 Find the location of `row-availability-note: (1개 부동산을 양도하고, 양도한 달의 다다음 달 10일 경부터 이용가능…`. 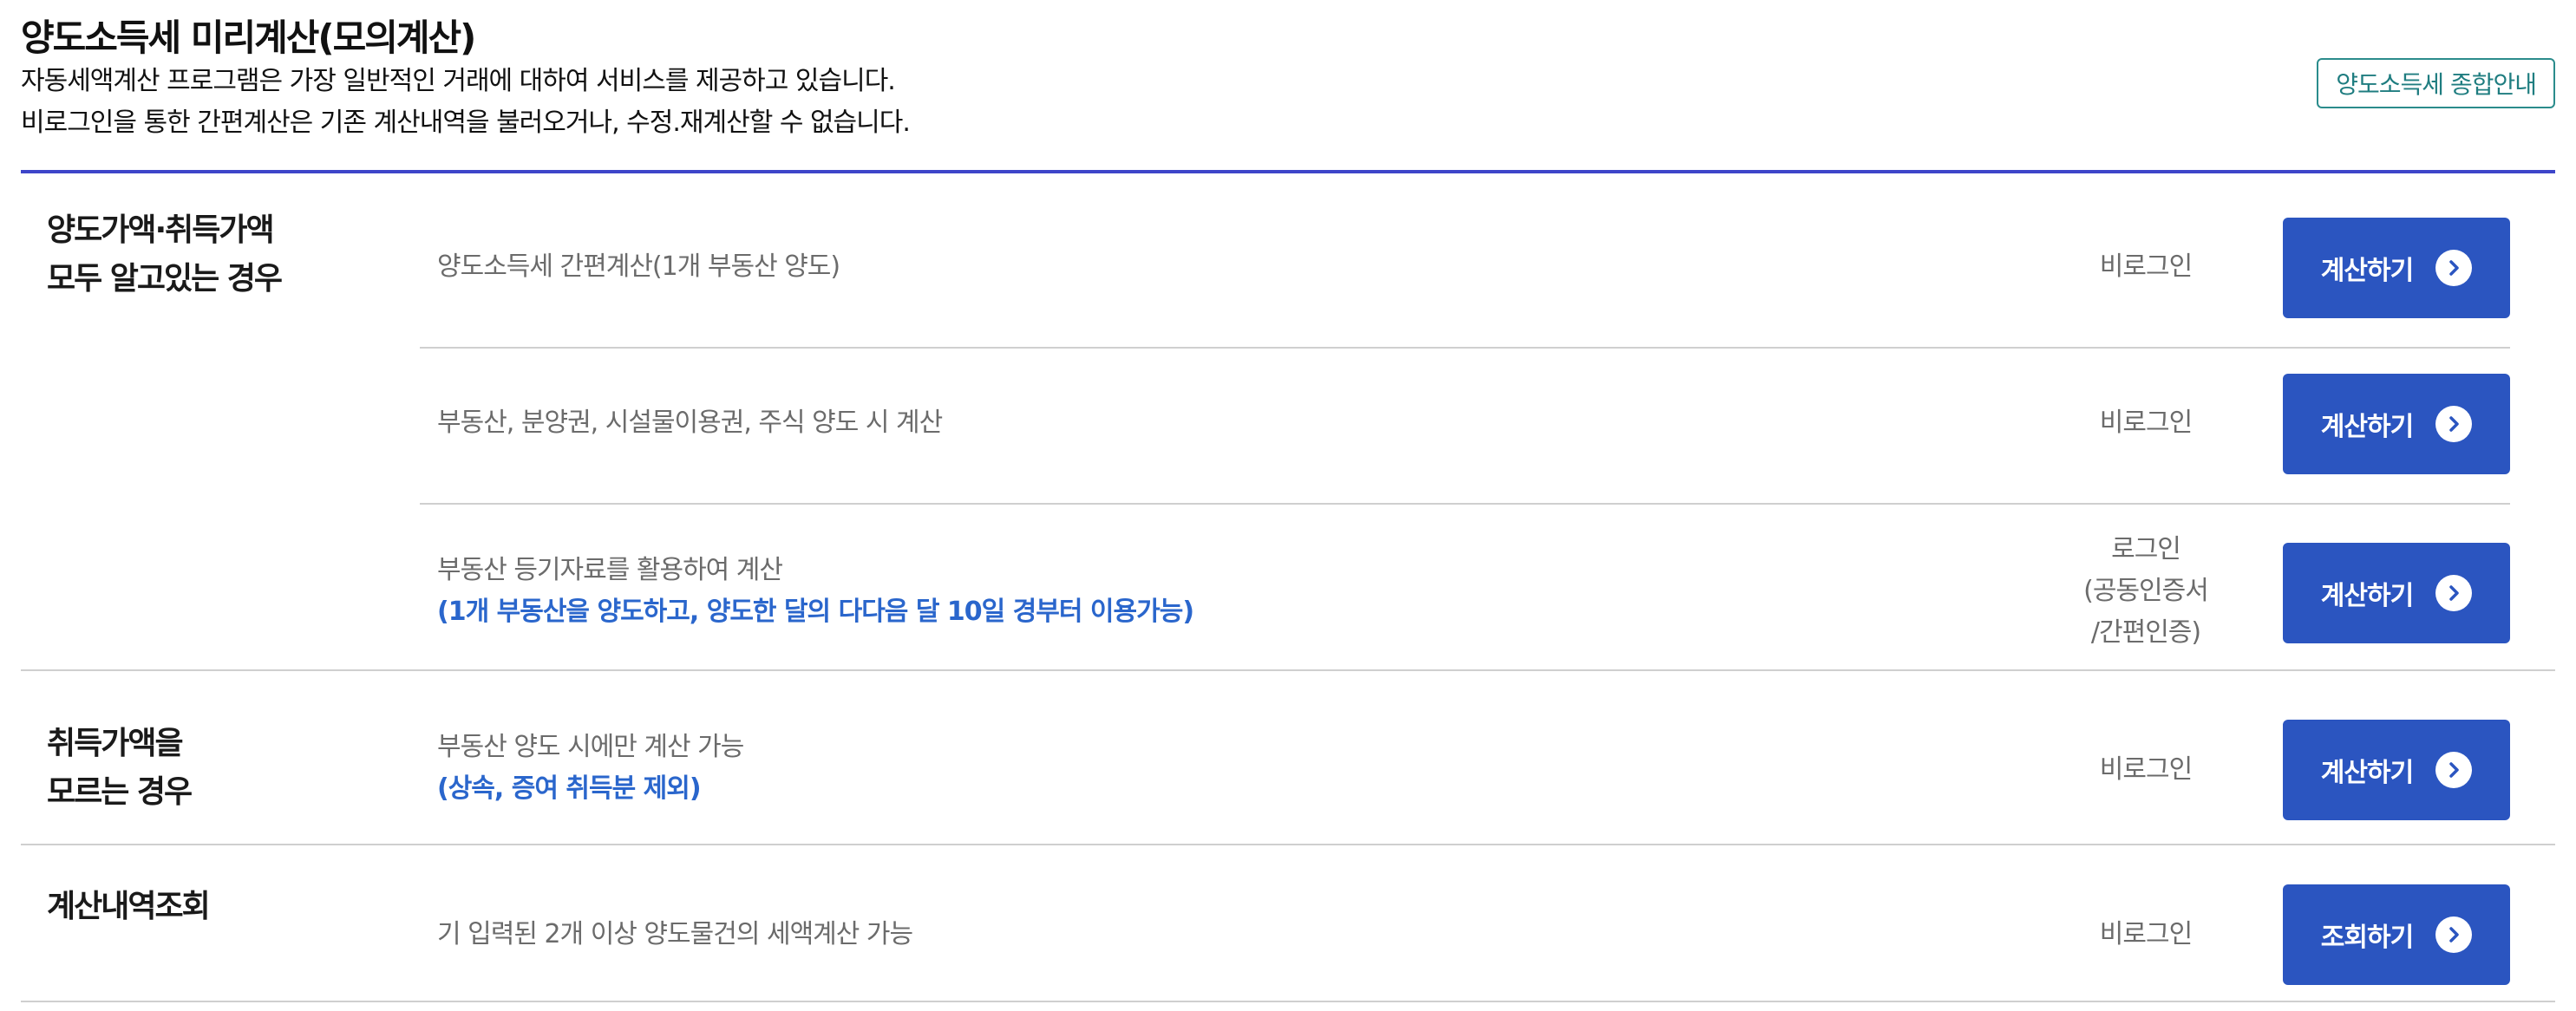

row-availability-note: (1개 부동산을 양도하고, 양도한 달의 다다음 달 10일 경부터 이용가능… is located at coordinates (815, 612).